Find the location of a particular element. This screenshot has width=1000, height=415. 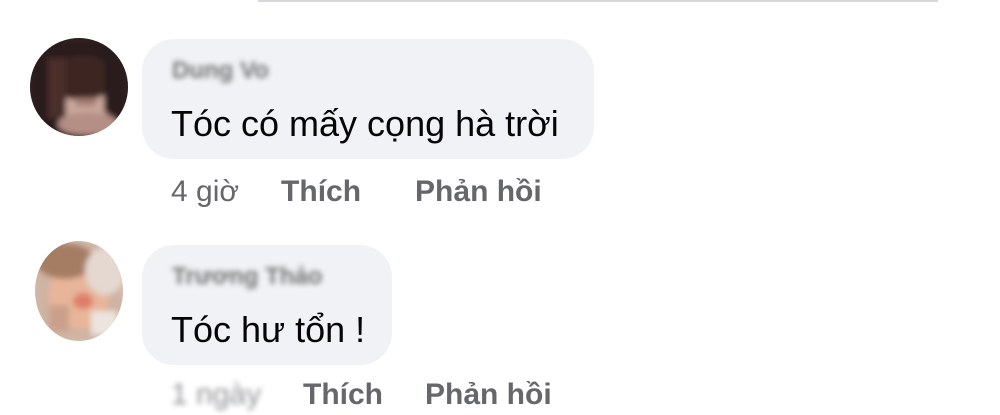

comment-timestamp: 1 ngày is located at coordinates (217, 395).